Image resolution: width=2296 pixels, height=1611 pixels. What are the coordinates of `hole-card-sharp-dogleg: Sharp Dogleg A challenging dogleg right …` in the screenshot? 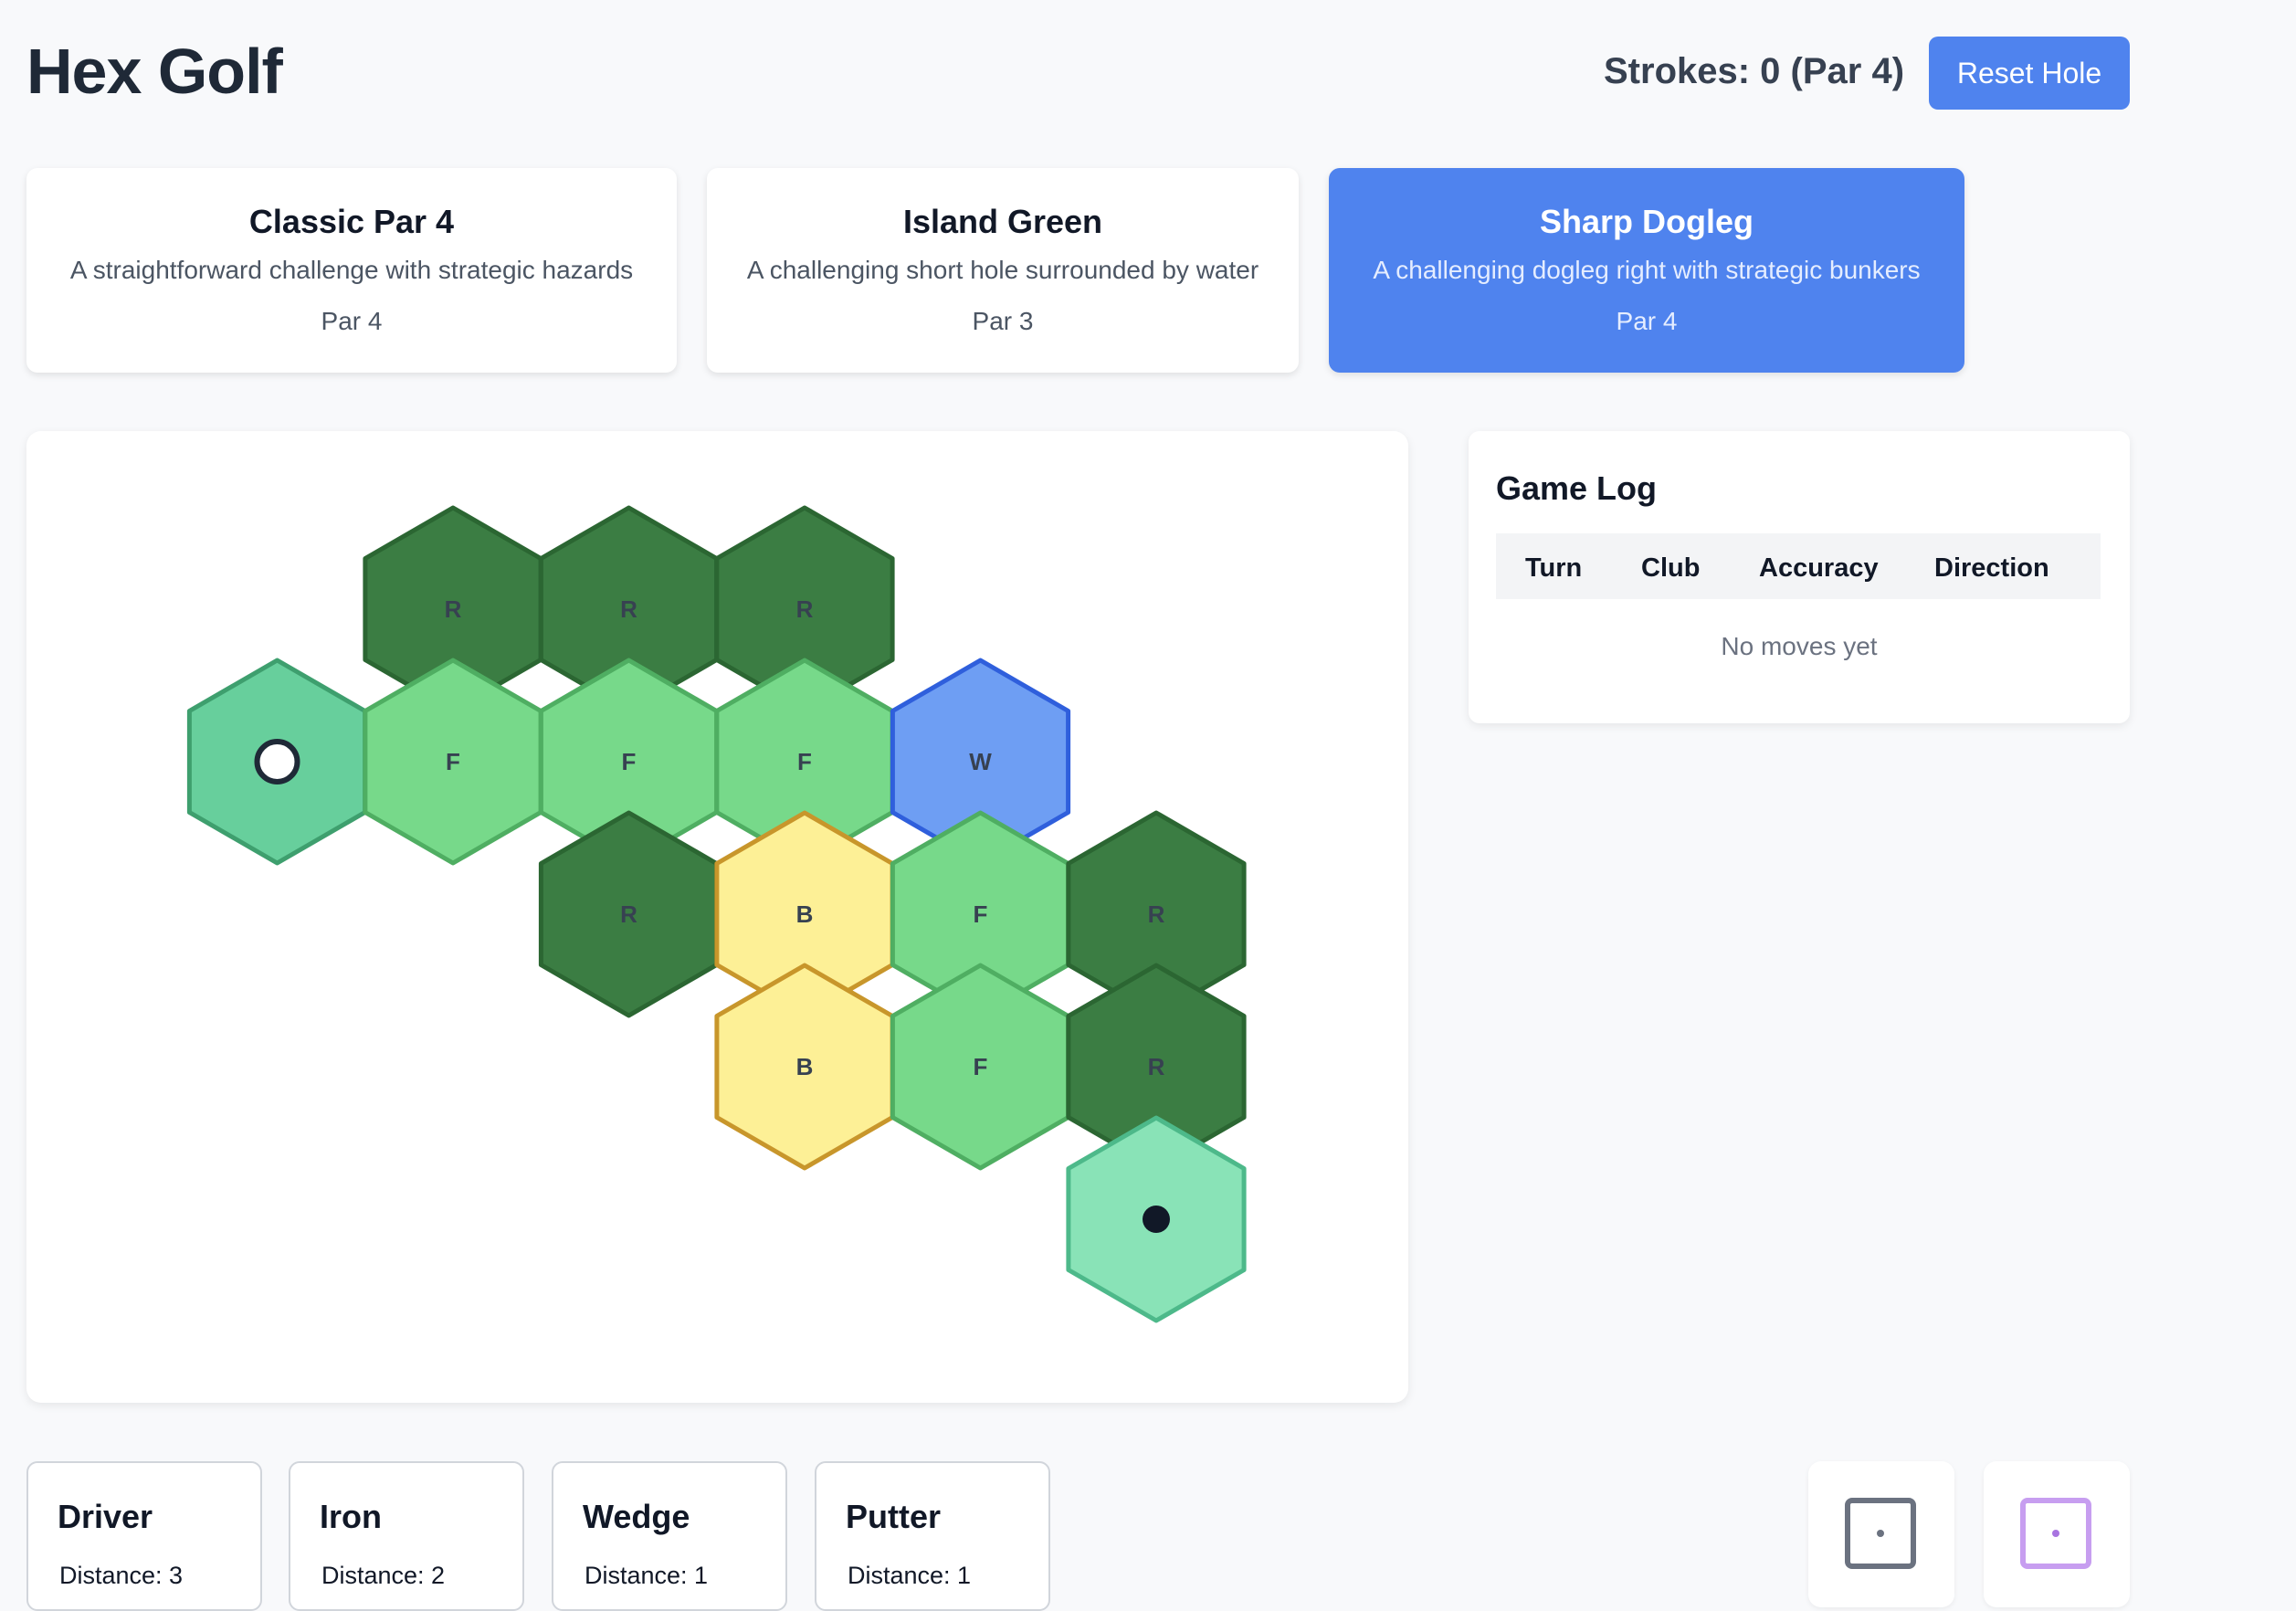 It's located at (1646, 270).